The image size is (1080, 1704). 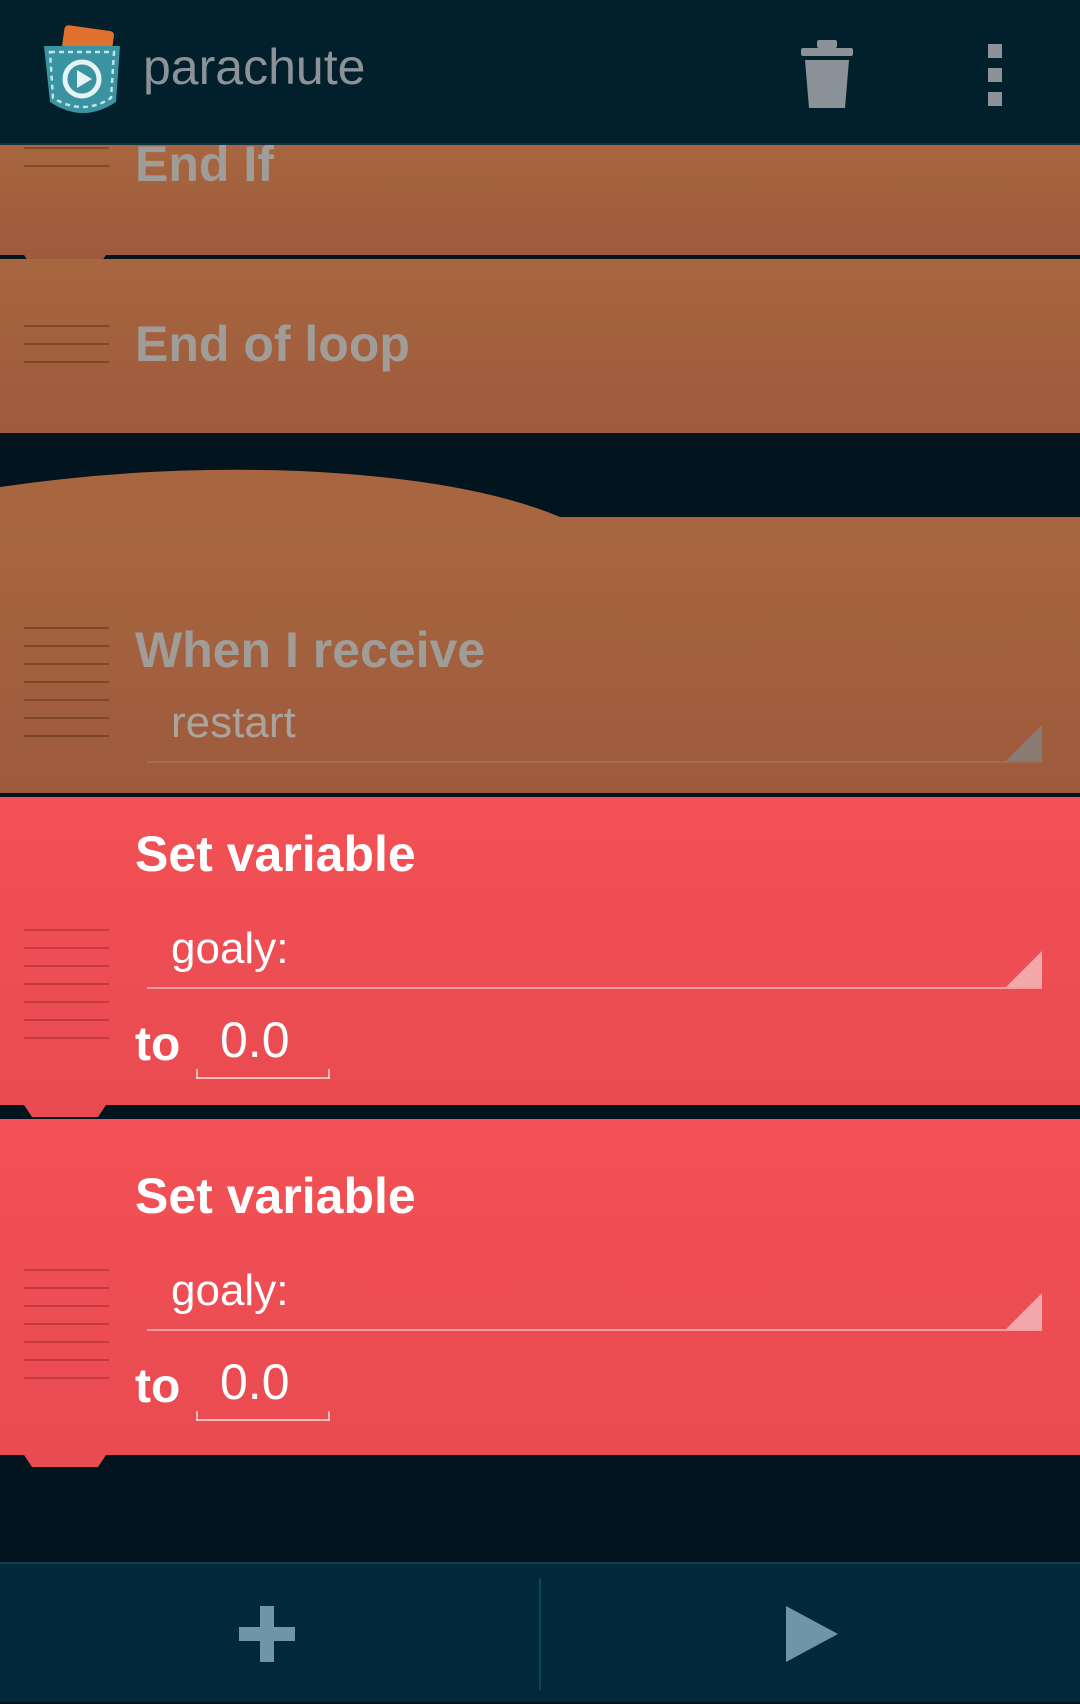 I want to click on trash-icon, so click(x=827, y=74).